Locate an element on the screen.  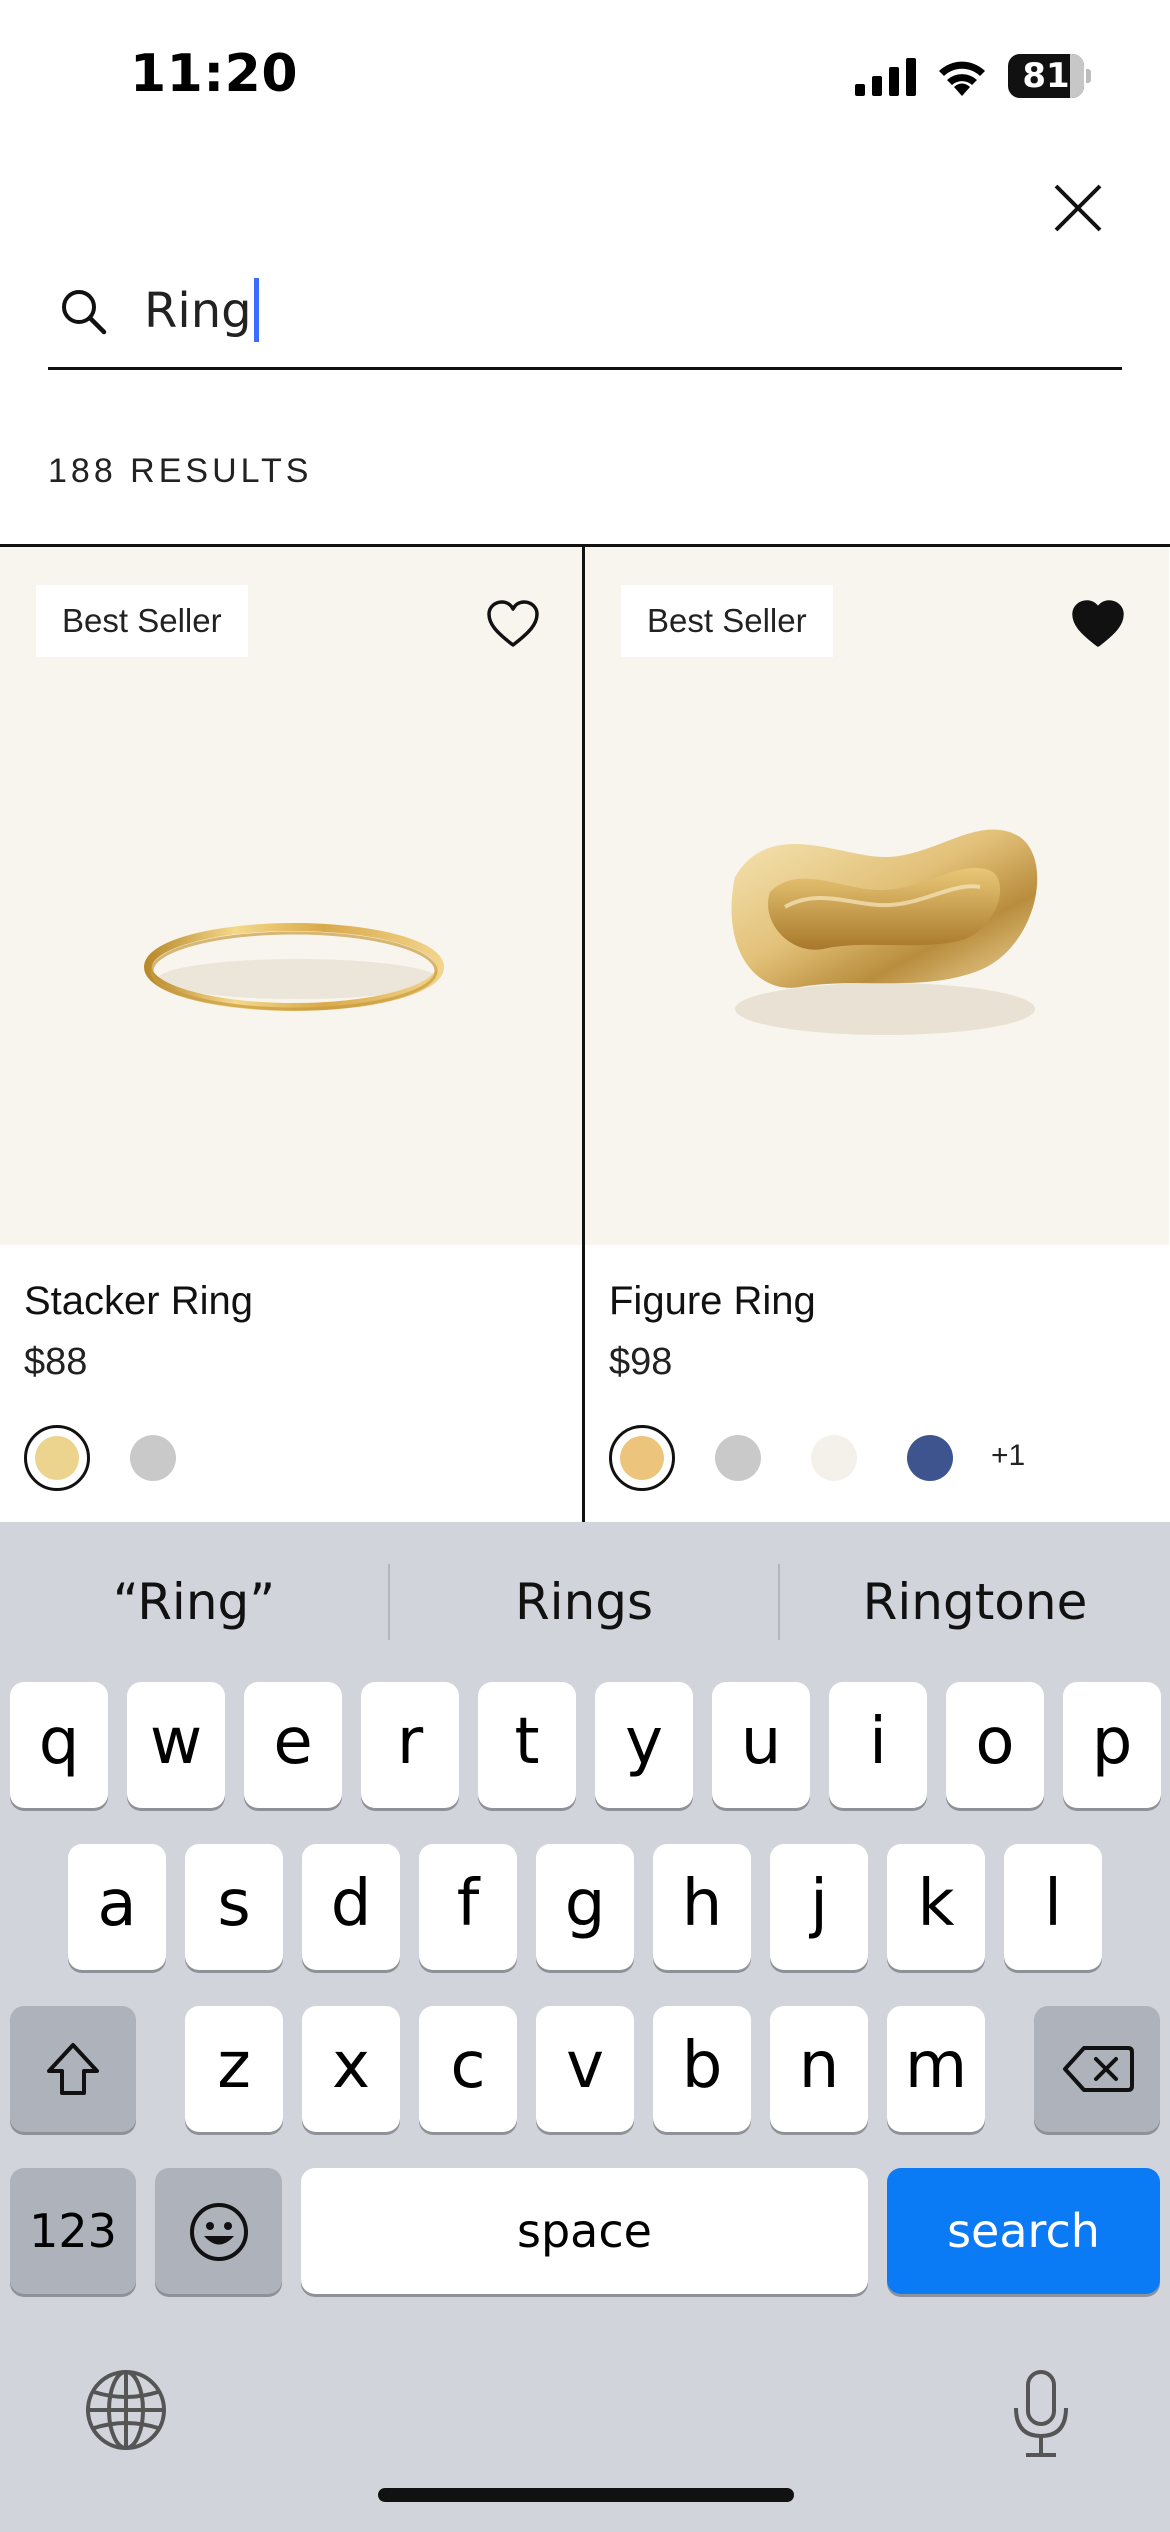
key-t: t is located at coordinates (527, 1745).